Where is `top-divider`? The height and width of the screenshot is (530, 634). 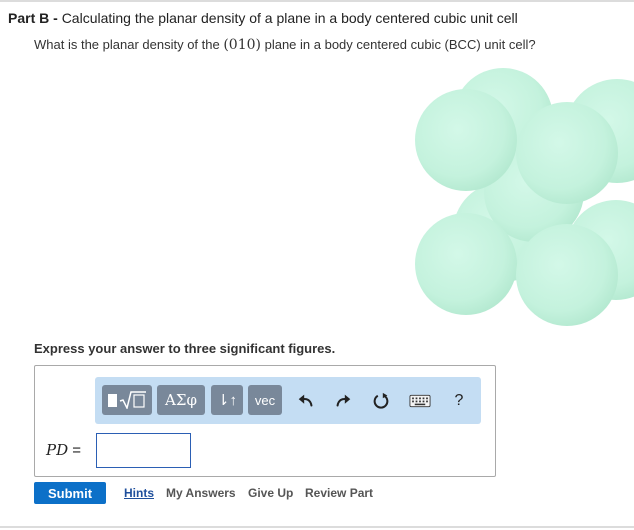
top-divider is located at coordinates (317, 1).